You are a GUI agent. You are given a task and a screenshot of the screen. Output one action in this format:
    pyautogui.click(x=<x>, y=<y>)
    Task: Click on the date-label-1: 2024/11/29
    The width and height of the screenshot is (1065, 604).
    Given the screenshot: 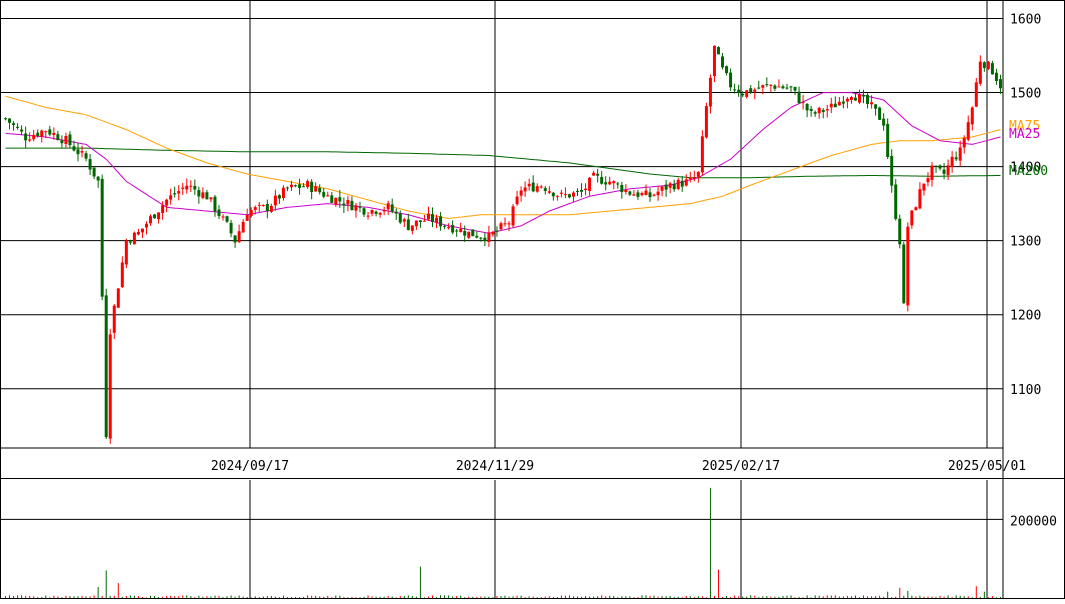 What is the action you would take?
    pyautogui.click(x=495, y=466)
    